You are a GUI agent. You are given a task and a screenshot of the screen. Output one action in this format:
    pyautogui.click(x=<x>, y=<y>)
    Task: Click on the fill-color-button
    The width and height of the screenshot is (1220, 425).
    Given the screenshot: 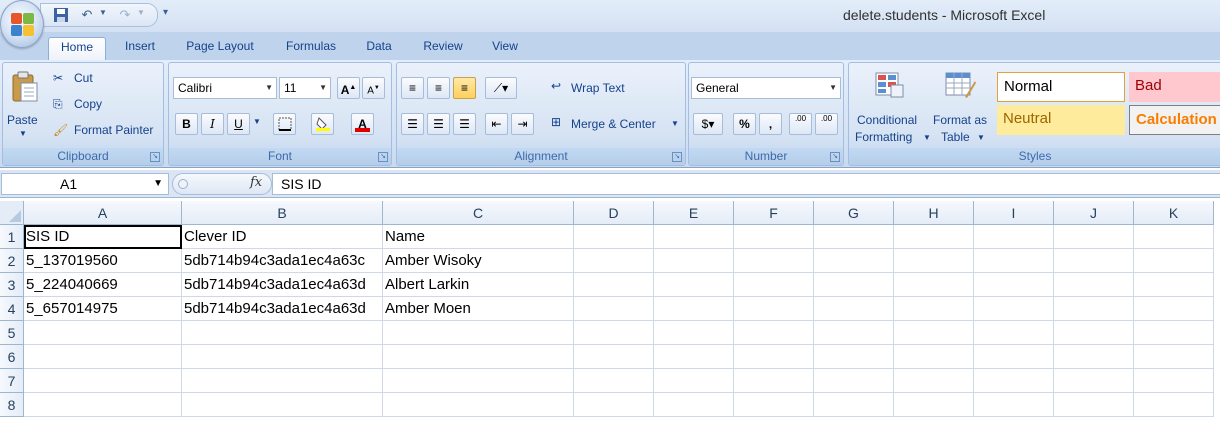 What is the action you would take?
    pyautogui.click(x=322, y=124)
    